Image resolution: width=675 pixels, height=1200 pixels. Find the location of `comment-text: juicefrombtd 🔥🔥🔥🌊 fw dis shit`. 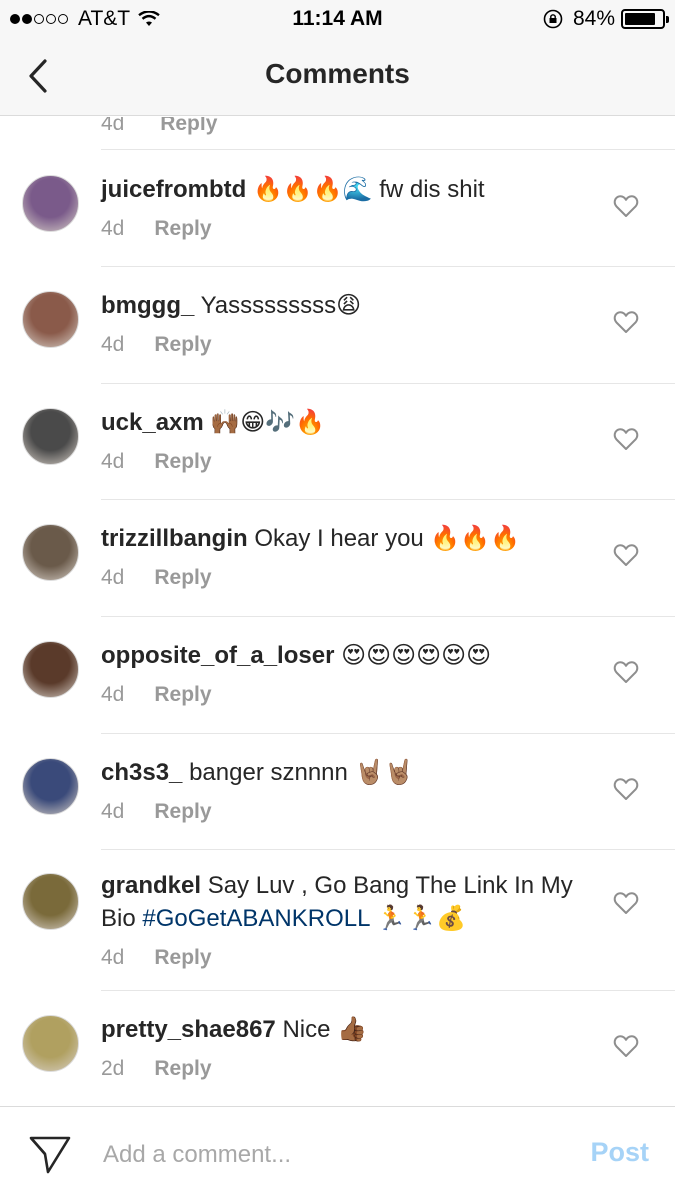

comment-text: juicefrombtd 🔥🔥🔥🌊 fw dis shit is located at coordinates (343, 189).